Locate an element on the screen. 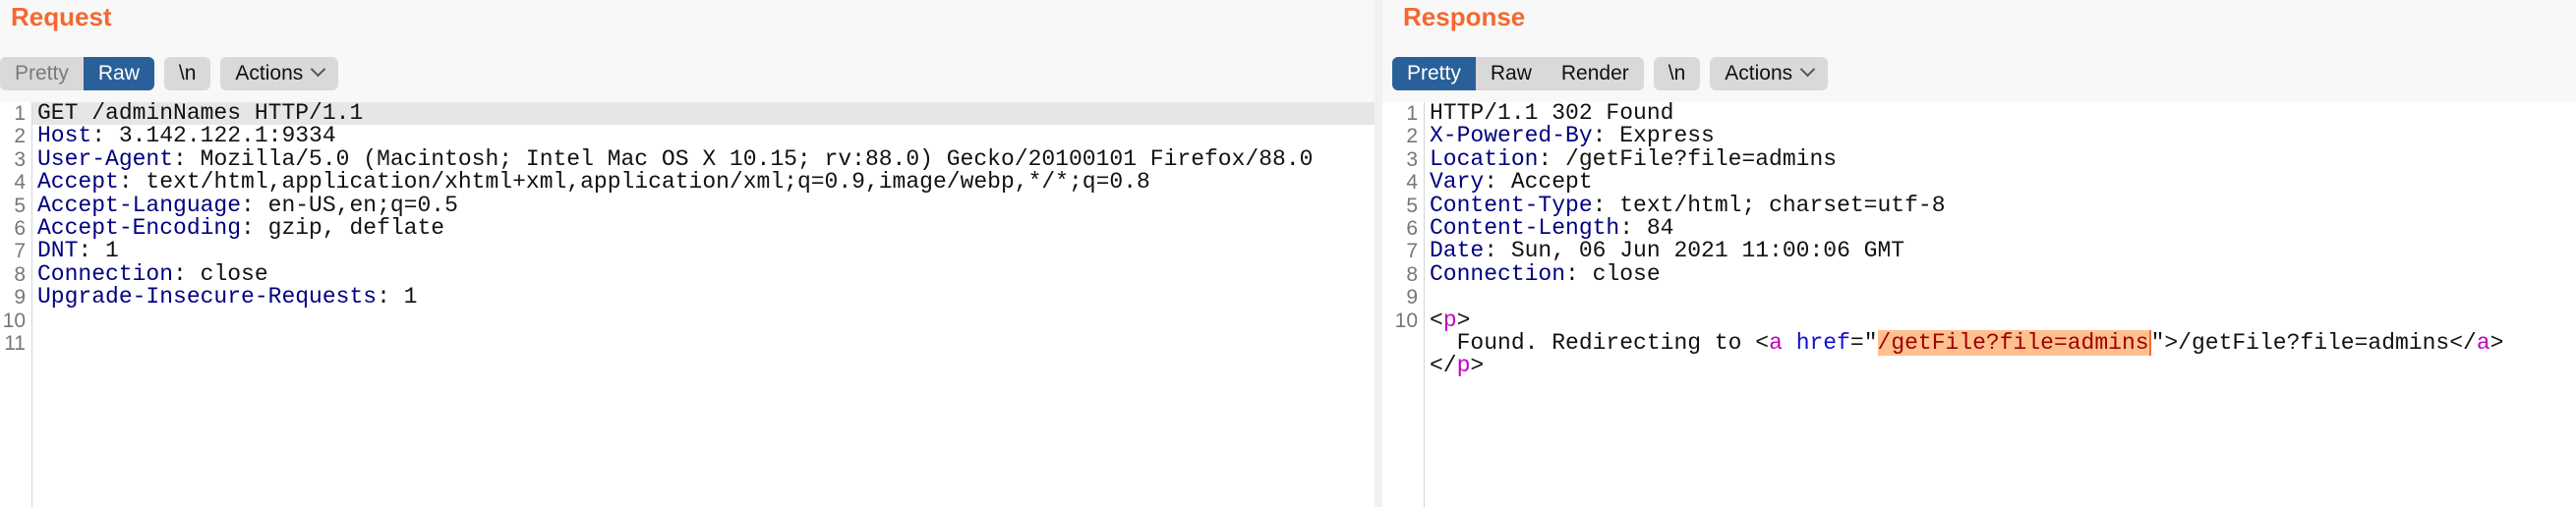  header-name: Host is located at coordinates (64, 136).